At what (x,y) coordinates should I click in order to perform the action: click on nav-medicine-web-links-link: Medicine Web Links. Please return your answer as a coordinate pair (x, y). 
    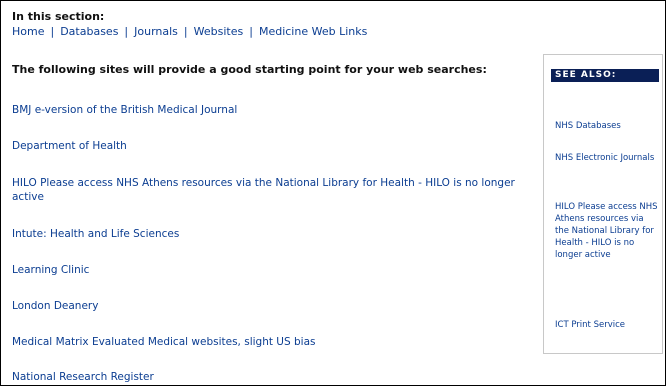
    Looking at the image, I should click on (313, 31).